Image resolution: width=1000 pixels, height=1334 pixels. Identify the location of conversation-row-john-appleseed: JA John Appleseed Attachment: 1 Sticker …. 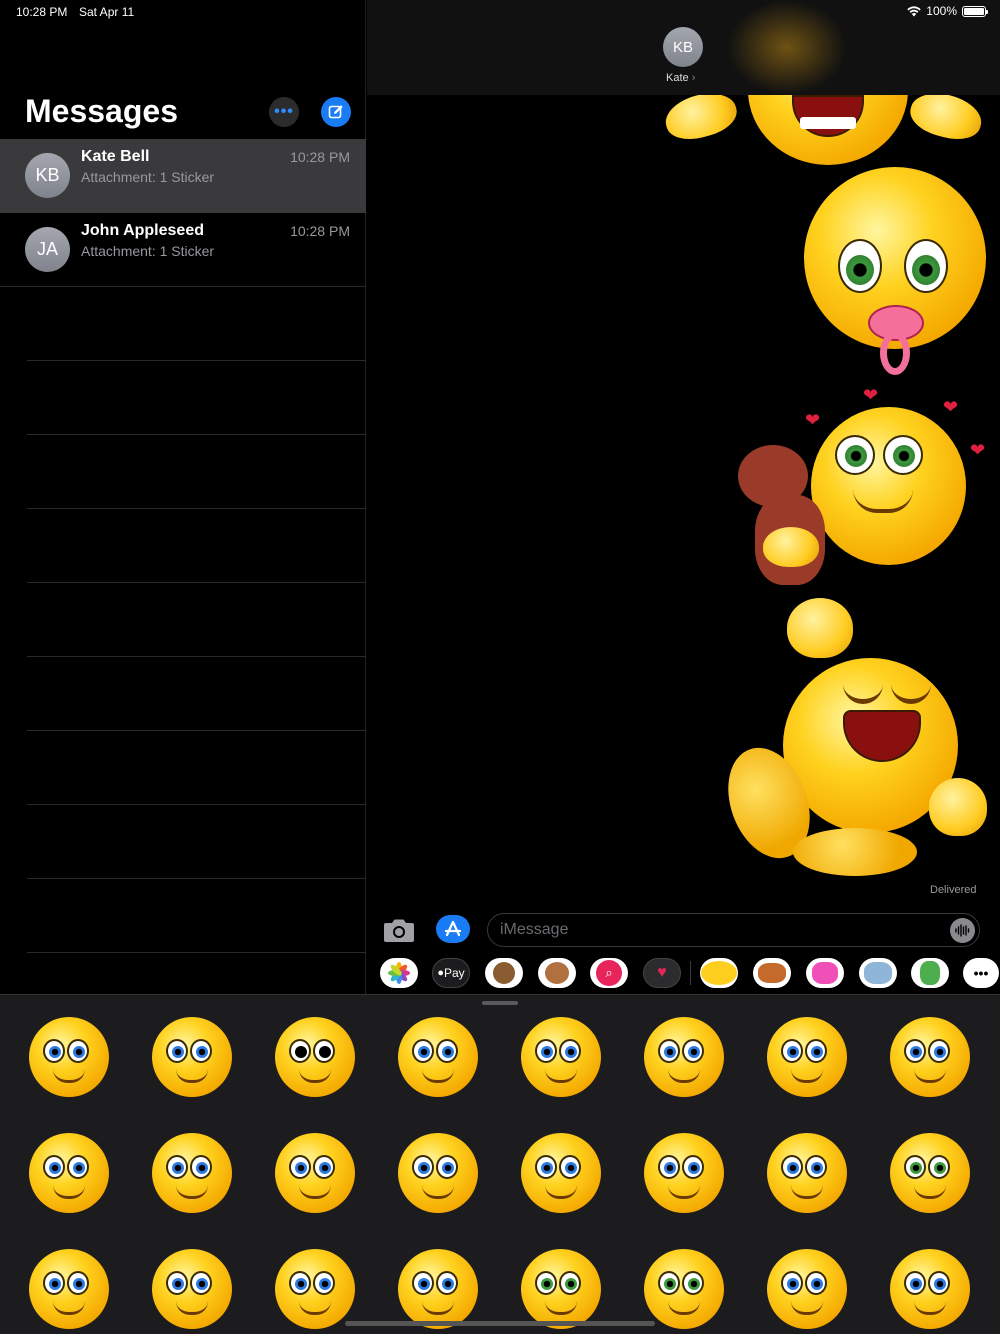
(183, 250).